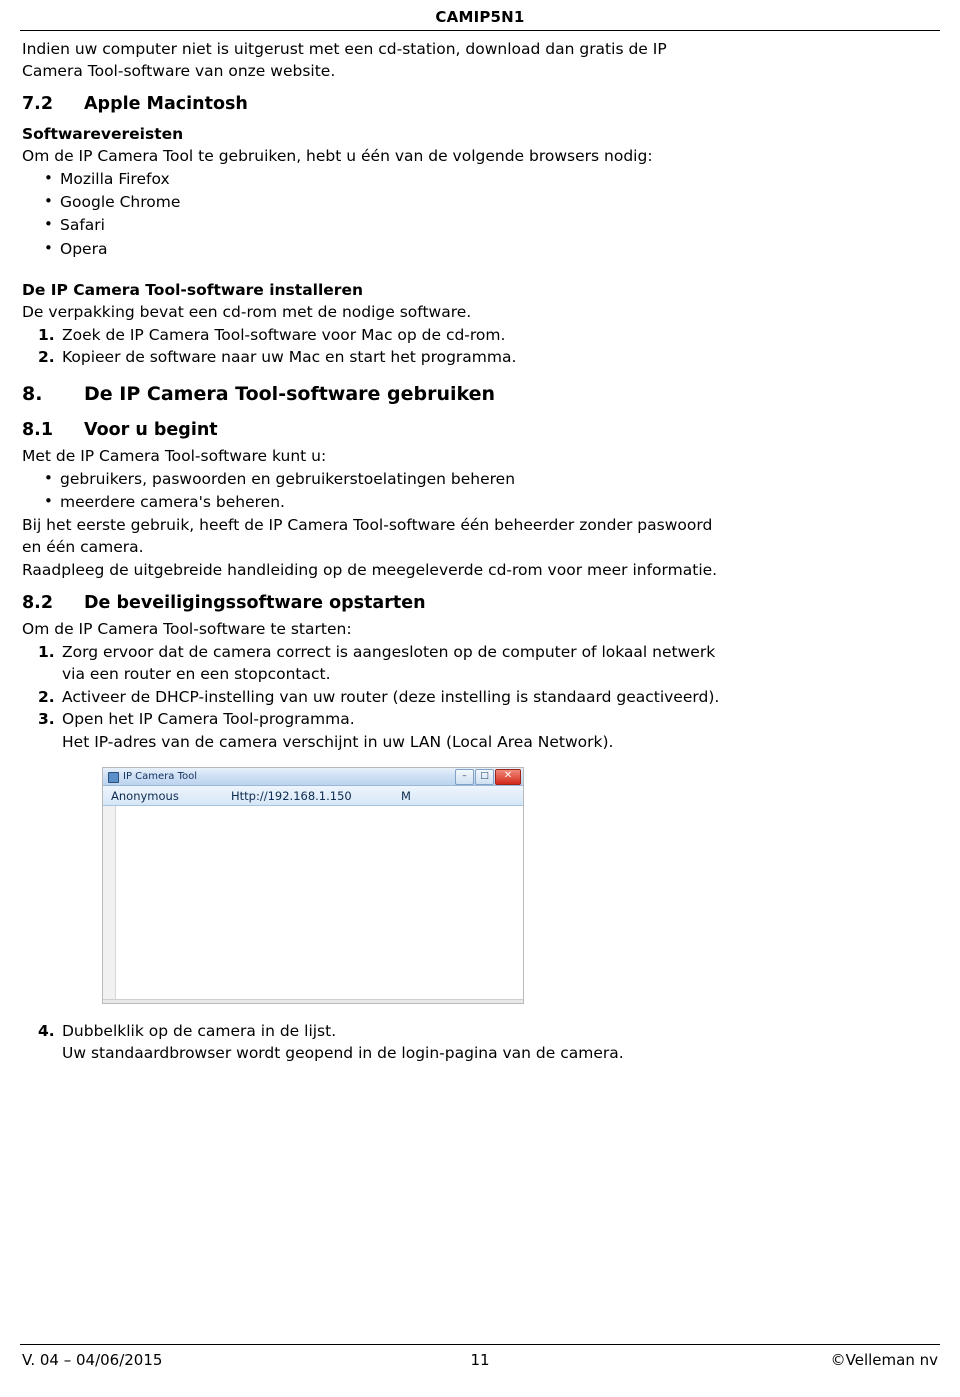 Image resolution: width=960 pixels, height=1397 pixels. I want to click on page-header-title: CAMIP5N1, so click(480, 17).